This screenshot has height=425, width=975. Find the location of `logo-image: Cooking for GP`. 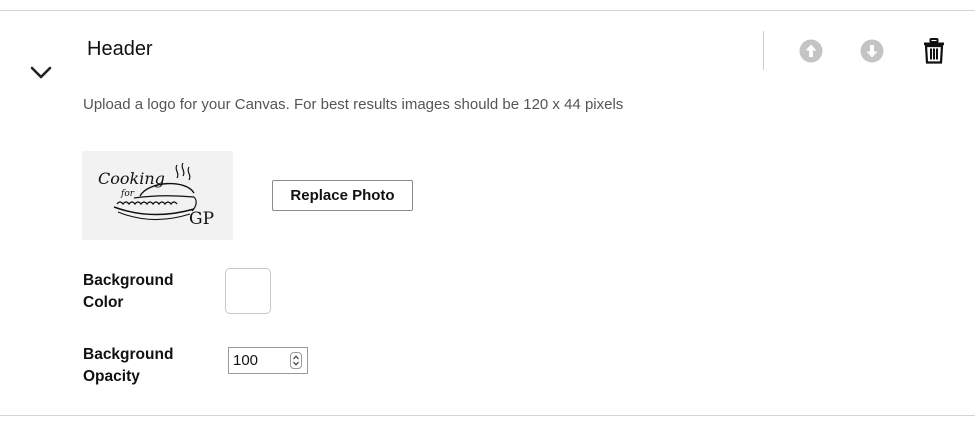

logo-image: Cooking for GP is located at coordinates (156, 195).